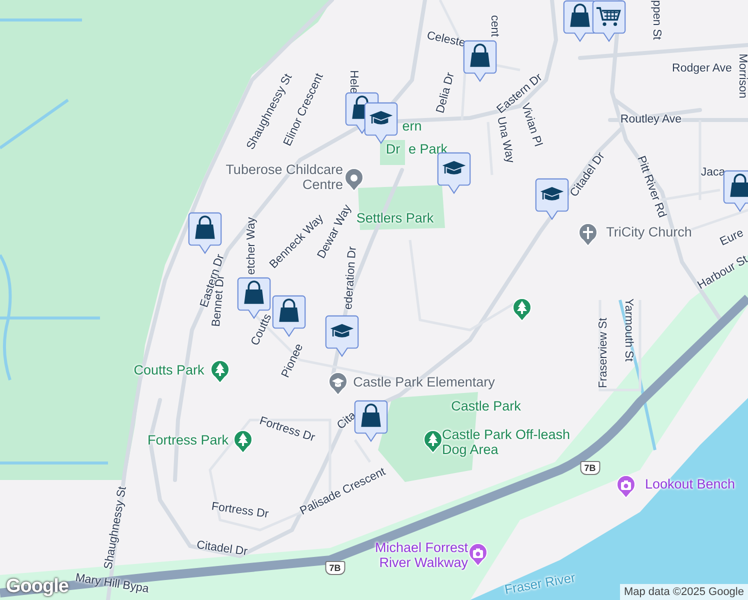  What do you see at coordinates (651, 120) in the screenshot?
I see `street-label: Routley Ave` at bounding box center [651, 120].